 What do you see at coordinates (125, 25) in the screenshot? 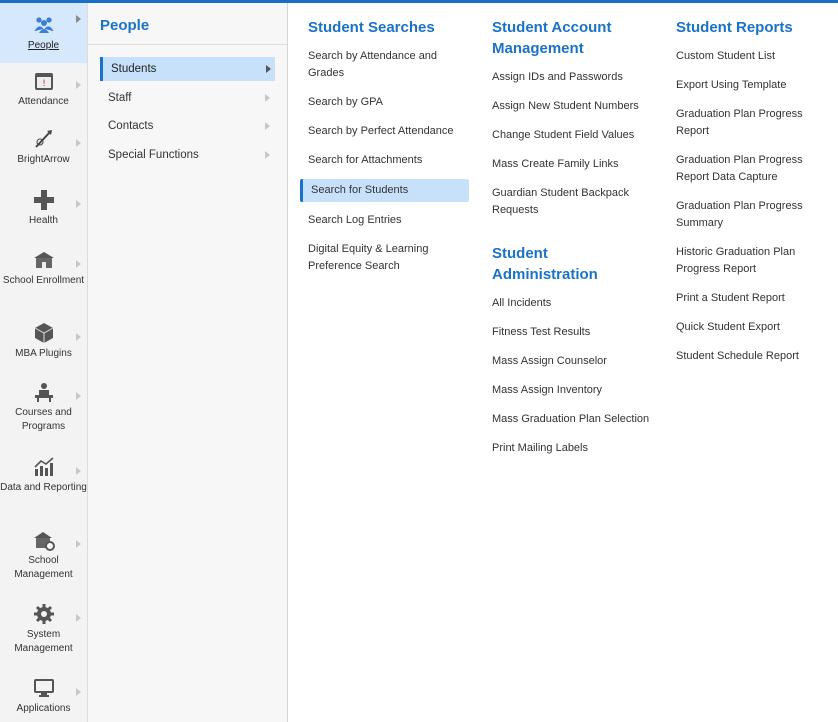
I see `people-submenu-title: People` at bounding box center [125, 25].